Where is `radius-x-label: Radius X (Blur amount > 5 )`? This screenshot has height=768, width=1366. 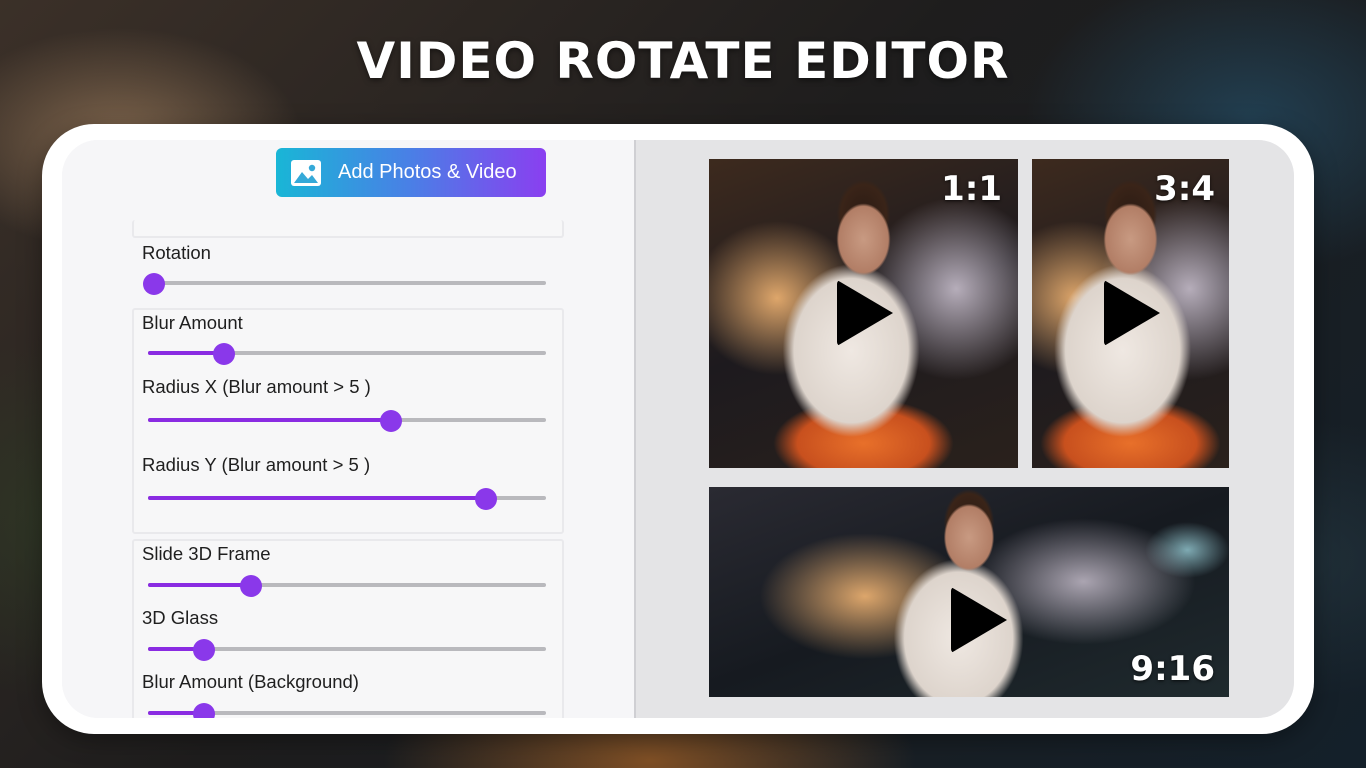 radius-x-label: Radius X (Blur amount > 5 ) is located at coordinates (256, 386).